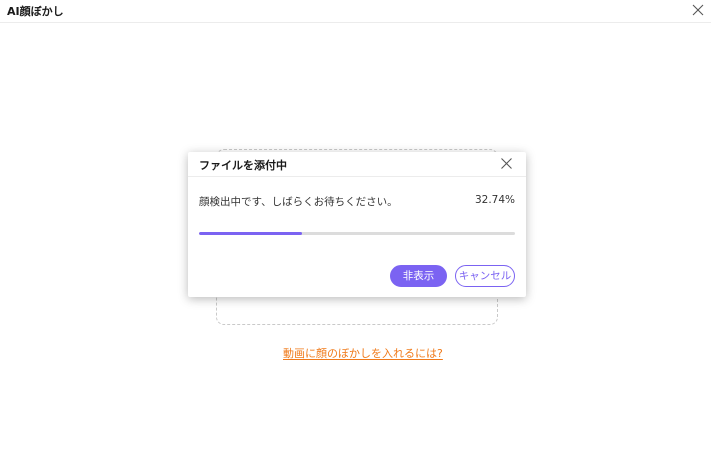 The image size is (711, 450). What do you see at coordinates (298, 202) in the screenshot?
I see `status-text: 顔検出中です、しばらくお待ちください。` at bounding box center [298, 202].